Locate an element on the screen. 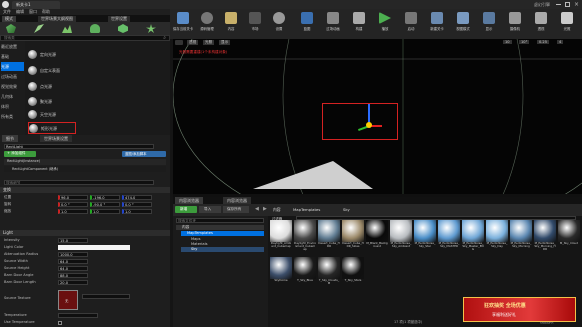 This screenshot has height=327, width=582. barn-door-length-field: 20.0 is located at coordinates (73, 282).